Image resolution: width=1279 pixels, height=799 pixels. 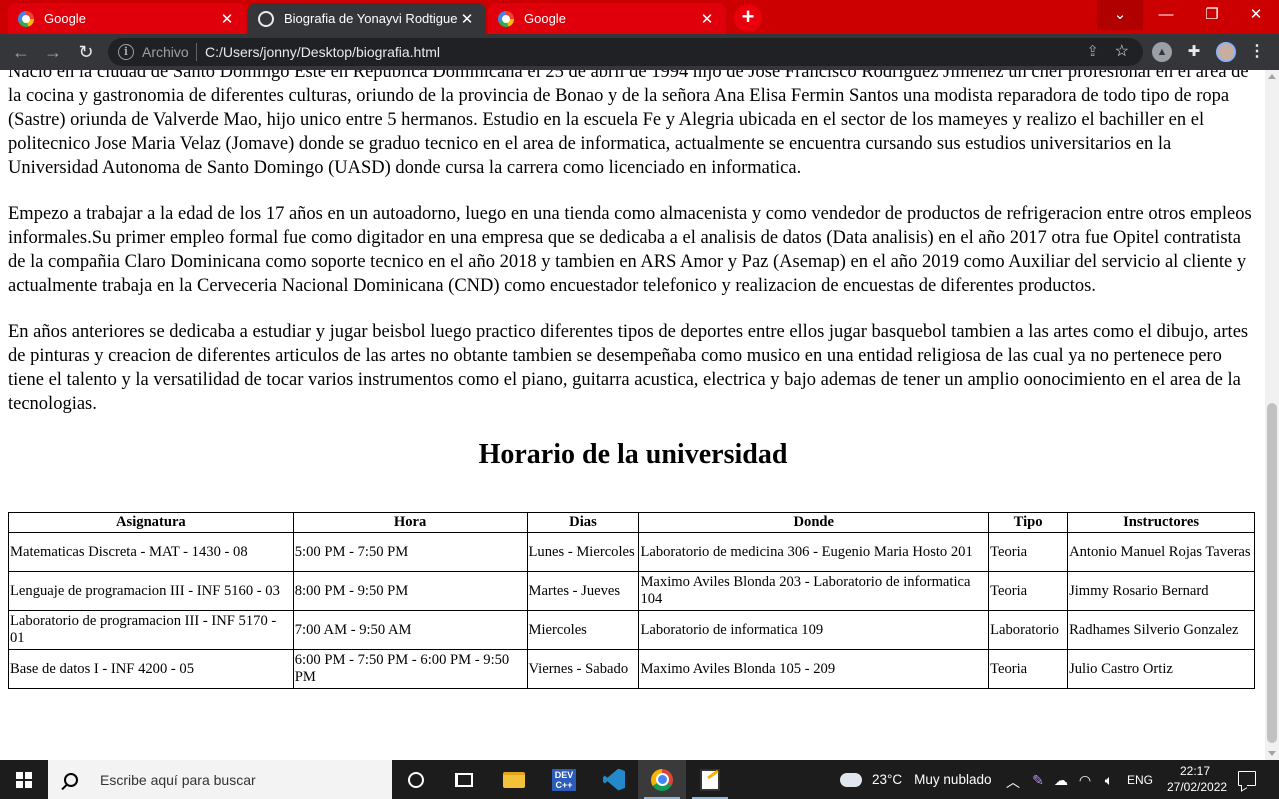 What do you see at coordinates (1109, 780) in the screenshot?
I see `volume-icon: 🔈︎` at bounding box center [1109, 780].